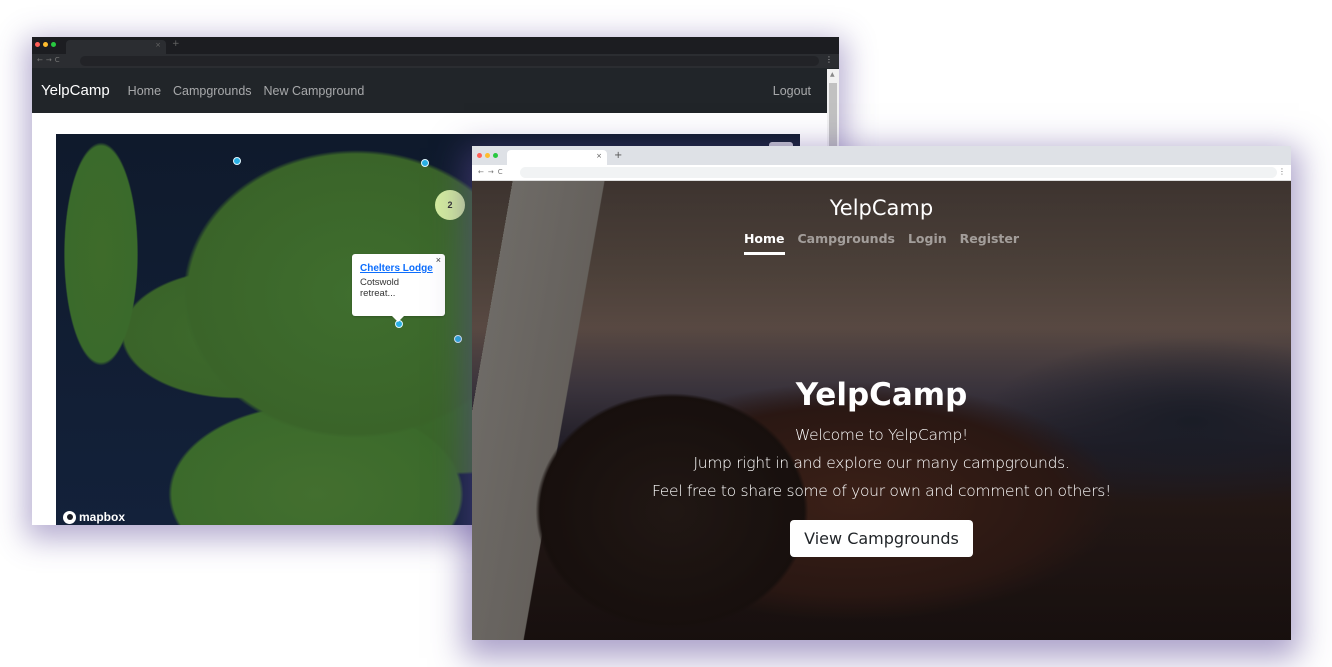 The image size is (1332, 667). Describe the element at coordinates (314, 91) in the screenshot. I see `nav-link-new-campground: New Campground` at that location.